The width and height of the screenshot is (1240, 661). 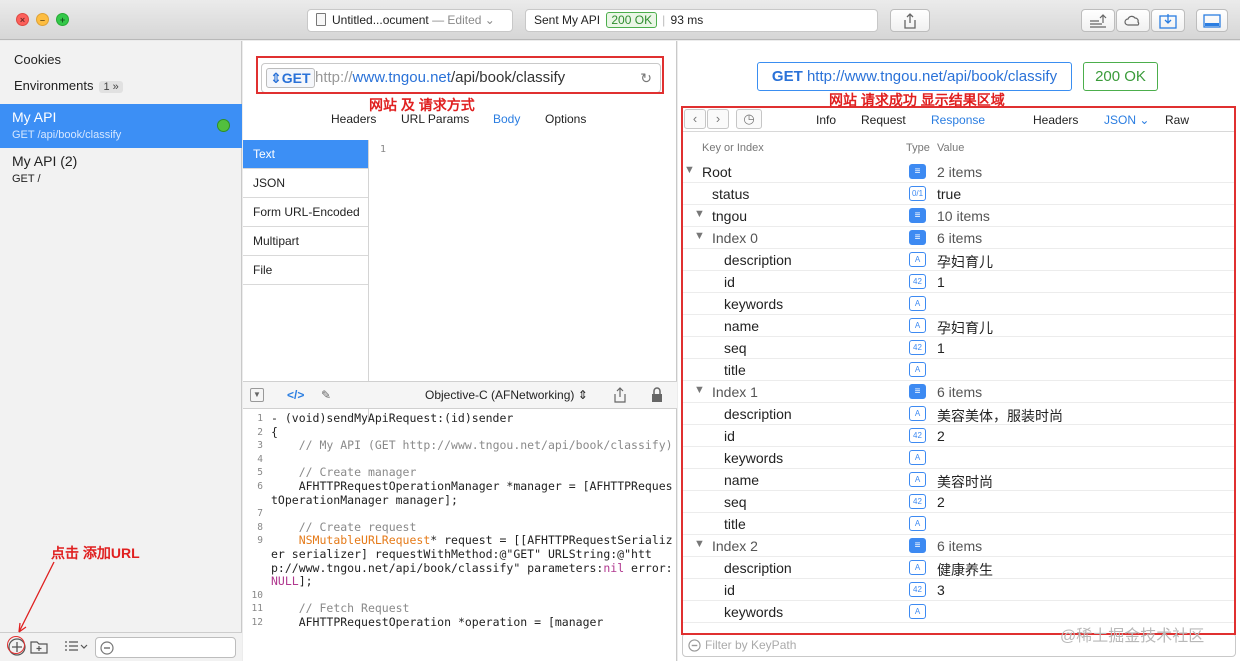 I want to click on tree-value: 2, so click(x=941, y=502).